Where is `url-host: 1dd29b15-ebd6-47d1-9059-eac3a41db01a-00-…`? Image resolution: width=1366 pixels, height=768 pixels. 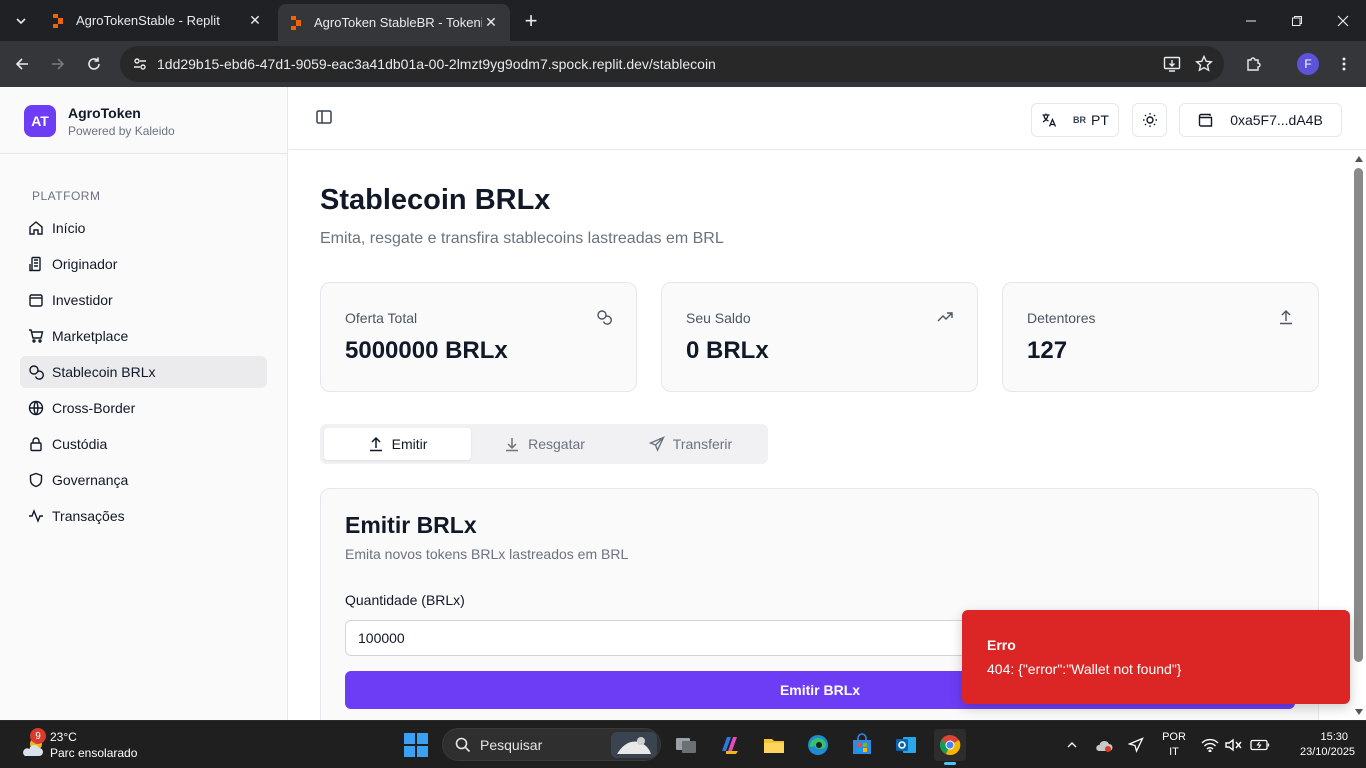 url-host: 1dd29b15-ebd6-47d1-9059-eac3a41db01a-00-… is located at coordinates (403, 64).